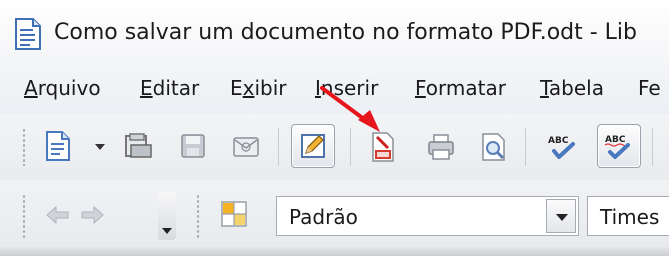 This screenshot has width=669, height=256. What do you see at coordinates (383, 147) in the screenshot?
I see `export-pdf-icon` at bounding box center [383, 147].